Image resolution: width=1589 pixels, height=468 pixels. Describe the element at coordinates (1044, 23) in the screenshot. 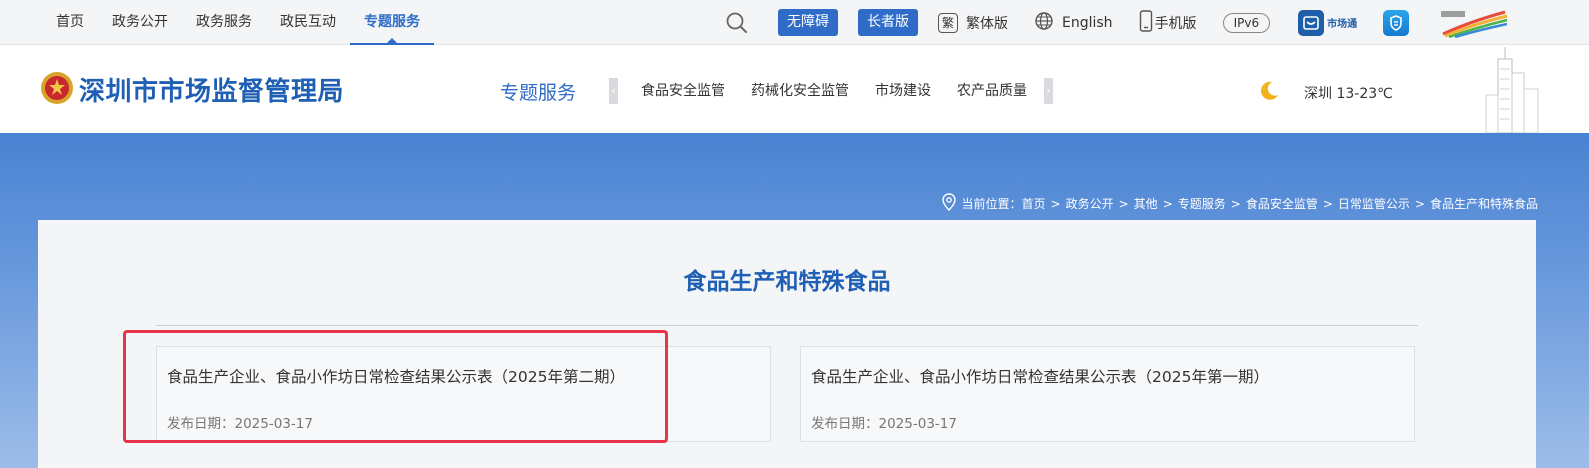

I see `globe-icon` at that location.